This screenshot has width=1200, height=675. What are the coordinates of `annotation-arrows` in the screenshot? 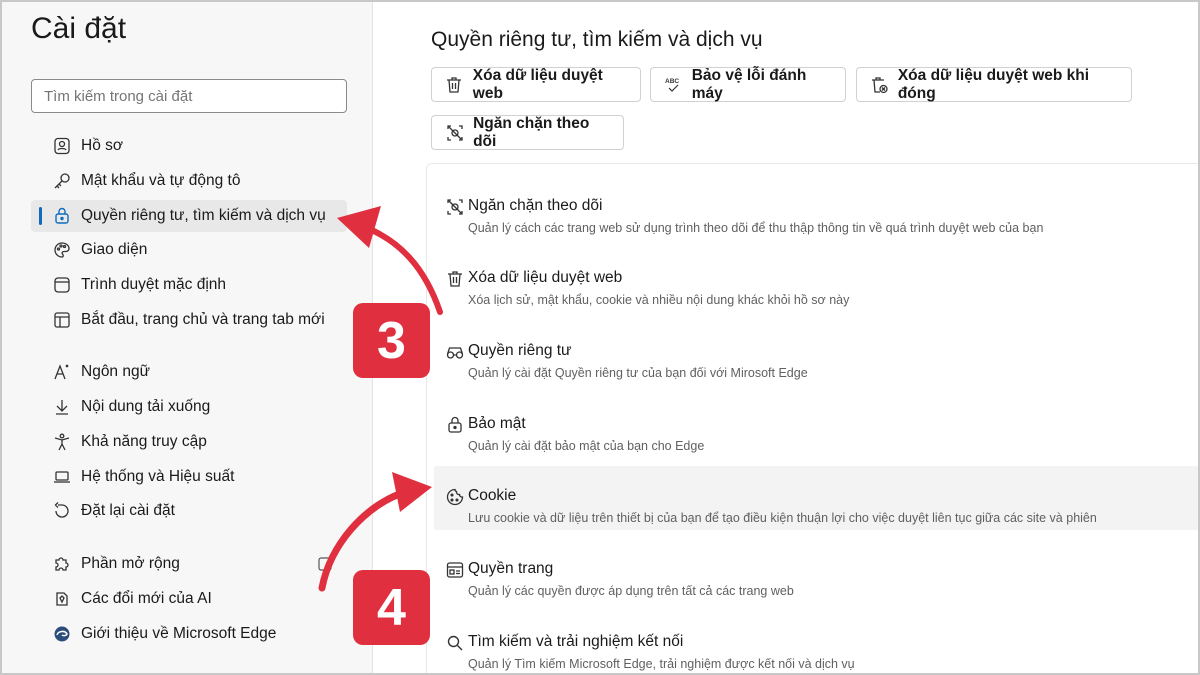 It's located at (380, 399).